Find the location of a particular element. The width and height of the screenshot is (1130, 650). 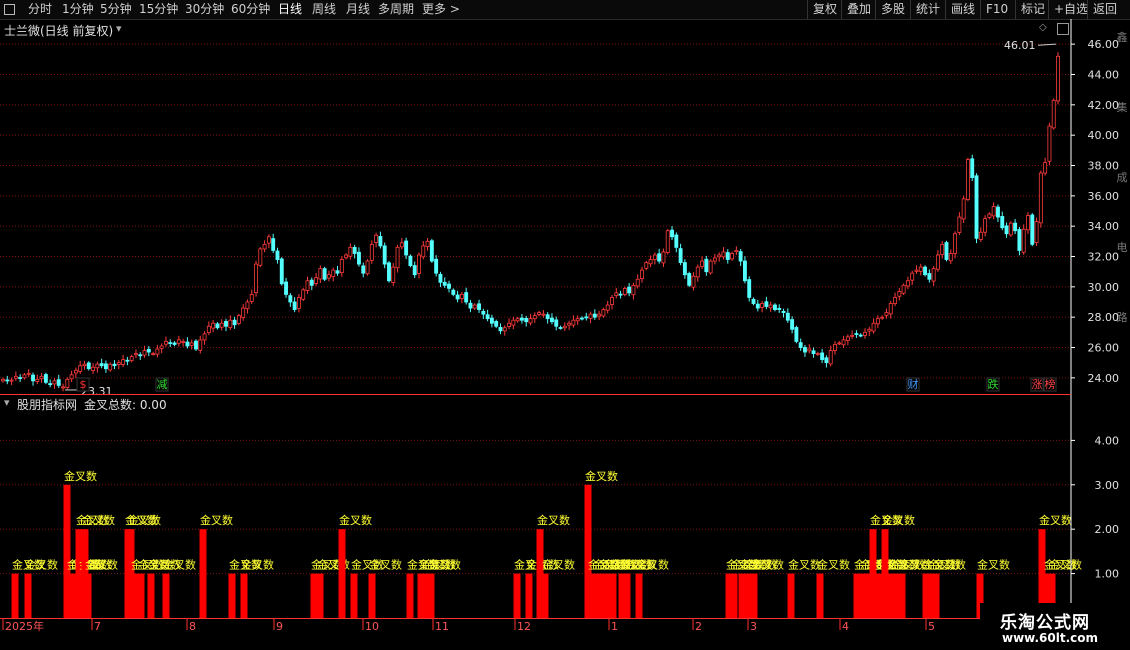

event-marker-text: 跌 is located at coordinates (993, 384).